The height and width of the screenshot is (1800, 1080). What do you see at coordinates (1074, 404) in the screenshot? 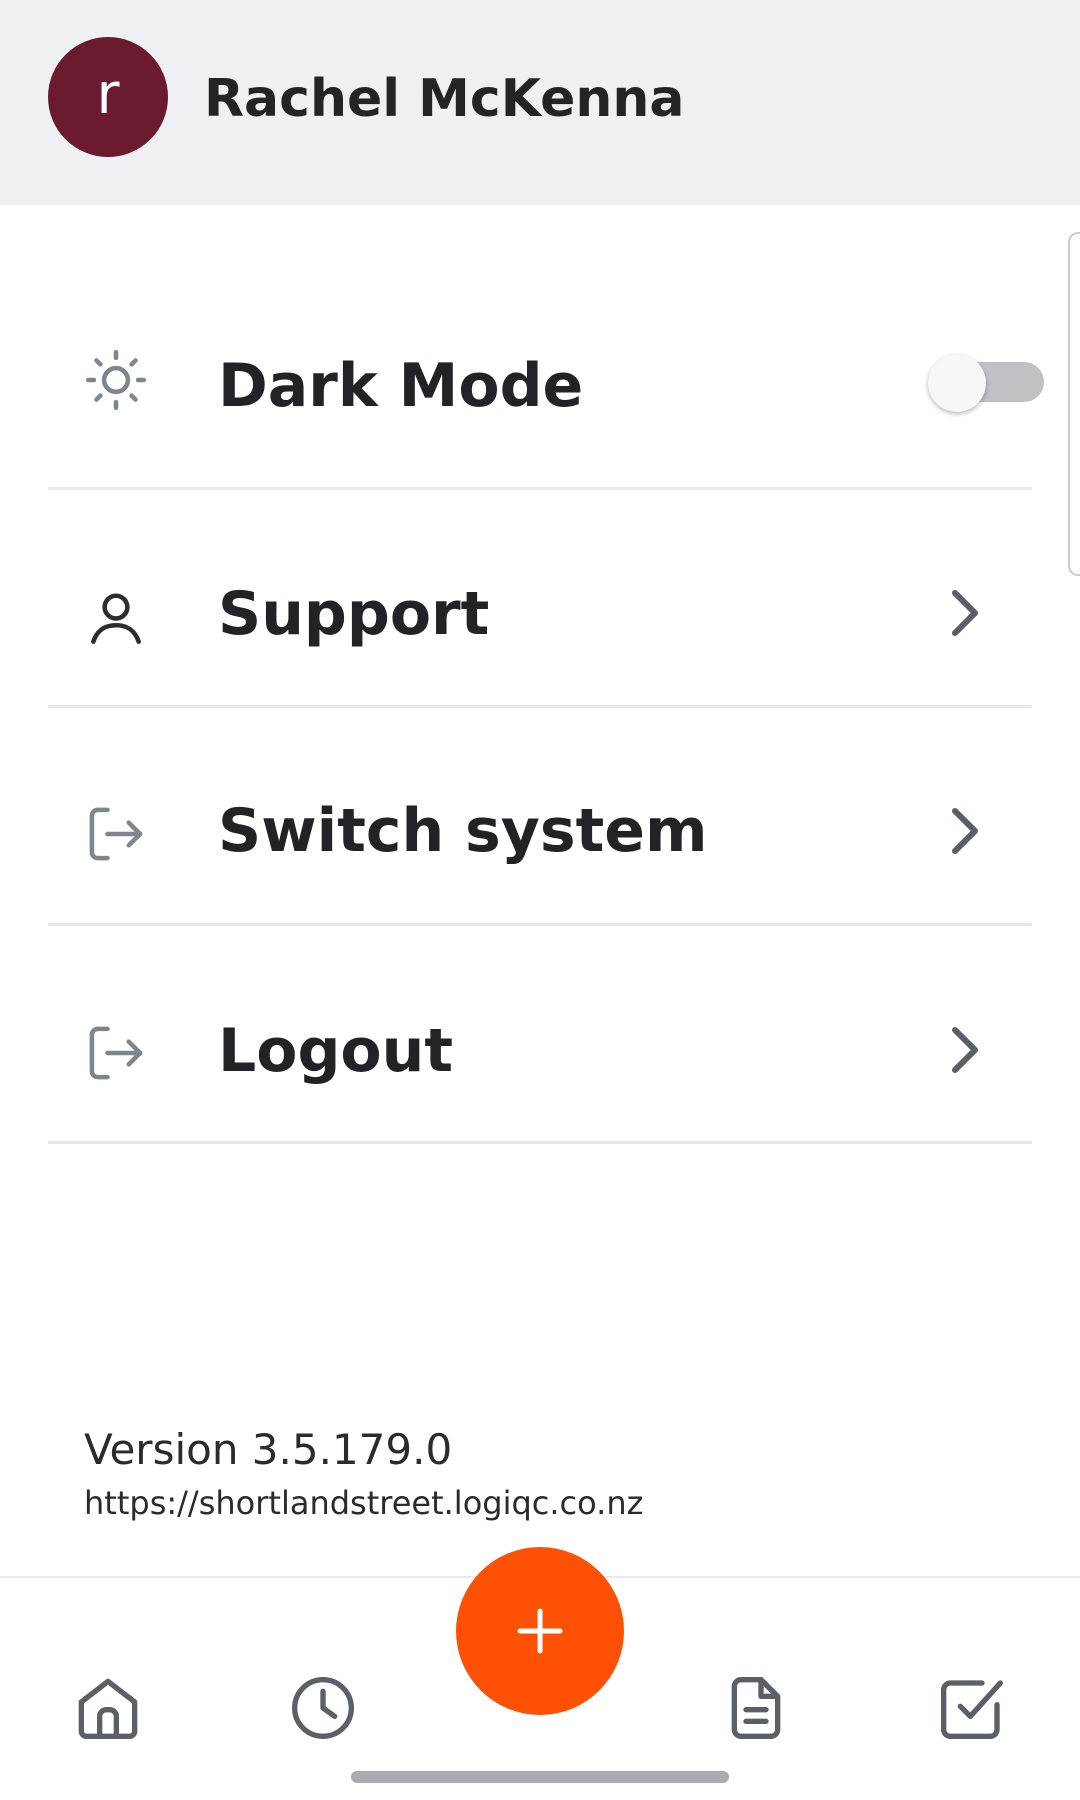
I see `scroll-indicator` at bounding box center [1074, 404].